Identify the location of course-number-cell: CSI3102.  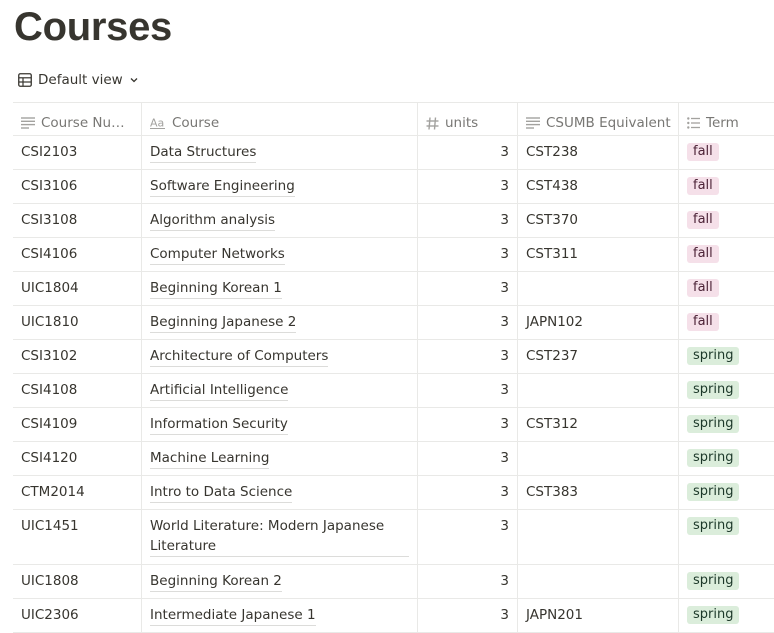
(77, 356).